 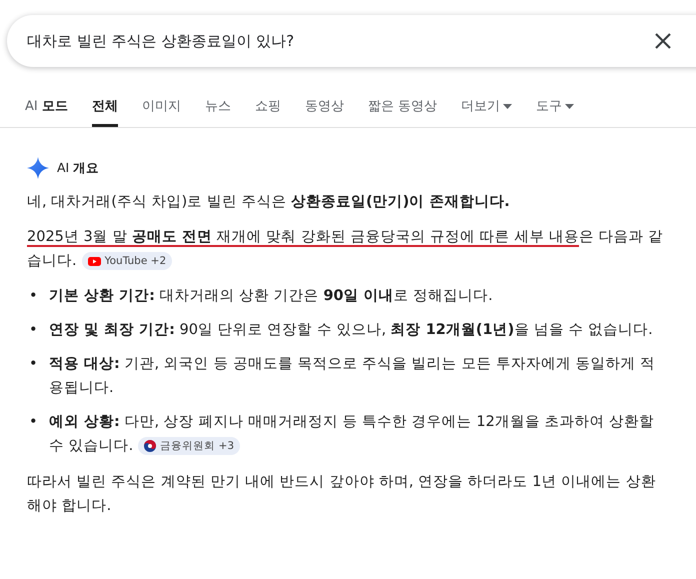 What do you see at coordinates (403, 110) in the screenshot?
I see `tab: 짧은 동영상` at bounding box center [403, 110].